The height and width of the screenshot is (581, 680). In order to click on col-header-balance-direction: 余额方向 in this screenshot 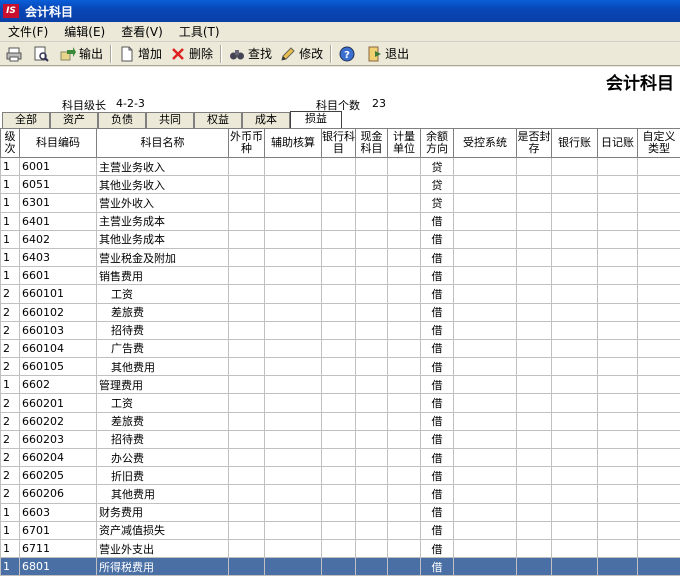, I will do `click(437, 143)`.